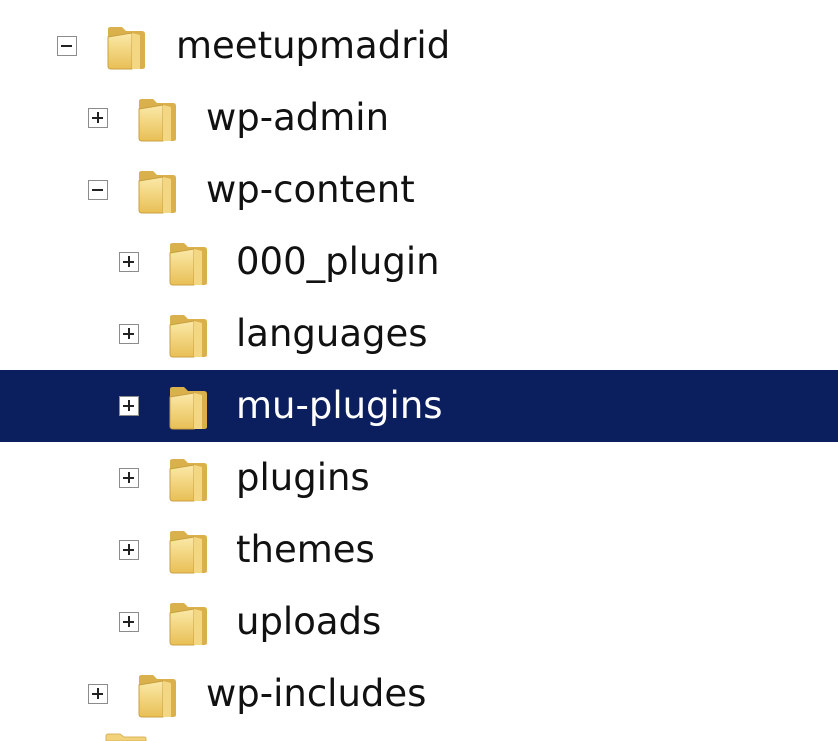 The height and width of the screenshot is (741, 838). I want to click on tree-item-meetupmadrid: meetupmadrid, so click(419, 46).